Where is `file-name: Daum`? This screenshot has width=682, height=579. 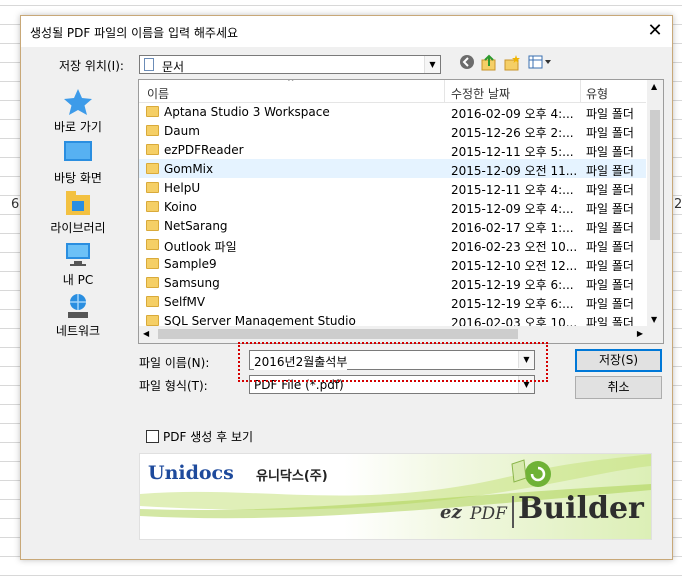 file-name: Daum is located at coordinates (182, 131).